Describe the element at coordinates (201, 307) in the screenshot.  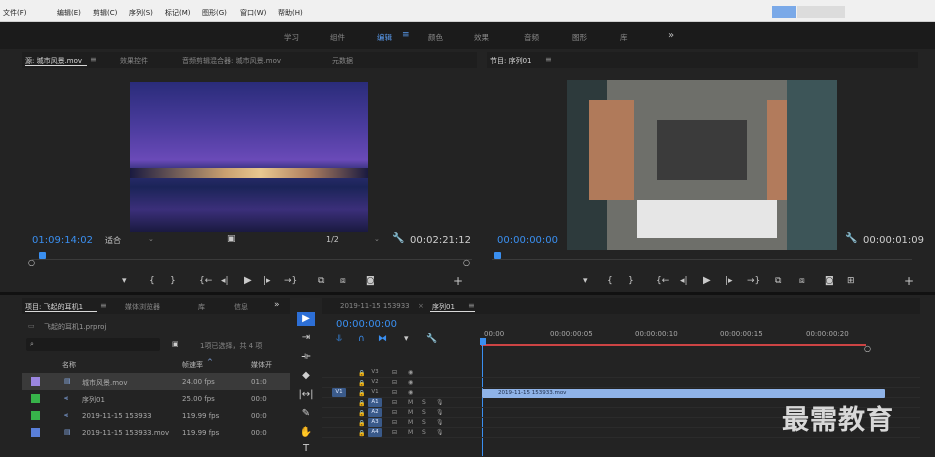
I see `tab-libraries: 库` at that location.